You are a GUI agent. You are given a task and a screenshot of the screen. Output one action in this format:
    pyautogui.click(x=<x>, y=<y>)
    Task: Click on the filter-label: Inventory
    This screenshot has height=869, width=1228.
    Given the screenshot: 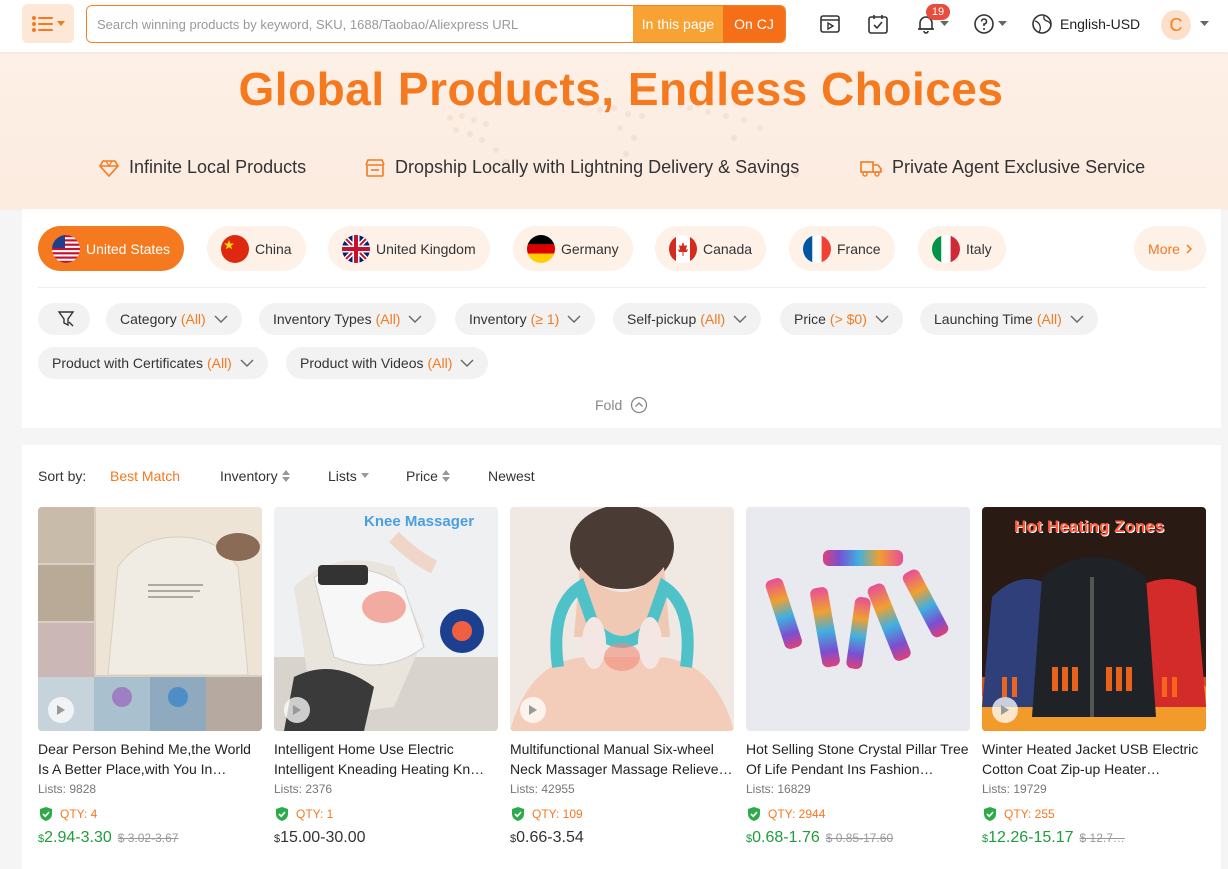 What is the action you would take?
    pyautogui.click(x=498, y=319)
    